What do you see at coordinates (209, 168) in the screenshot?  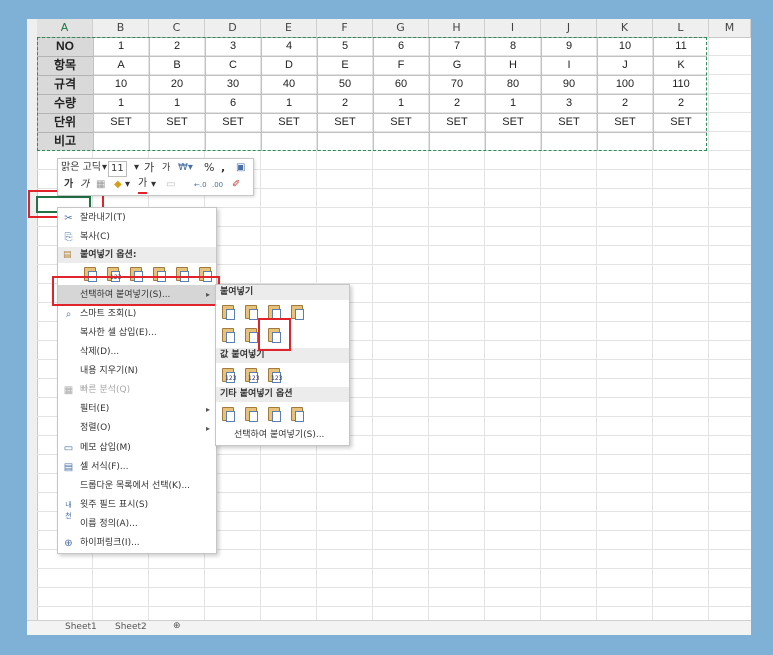 I see `percent-button: %` at bounding box center [209, 168].